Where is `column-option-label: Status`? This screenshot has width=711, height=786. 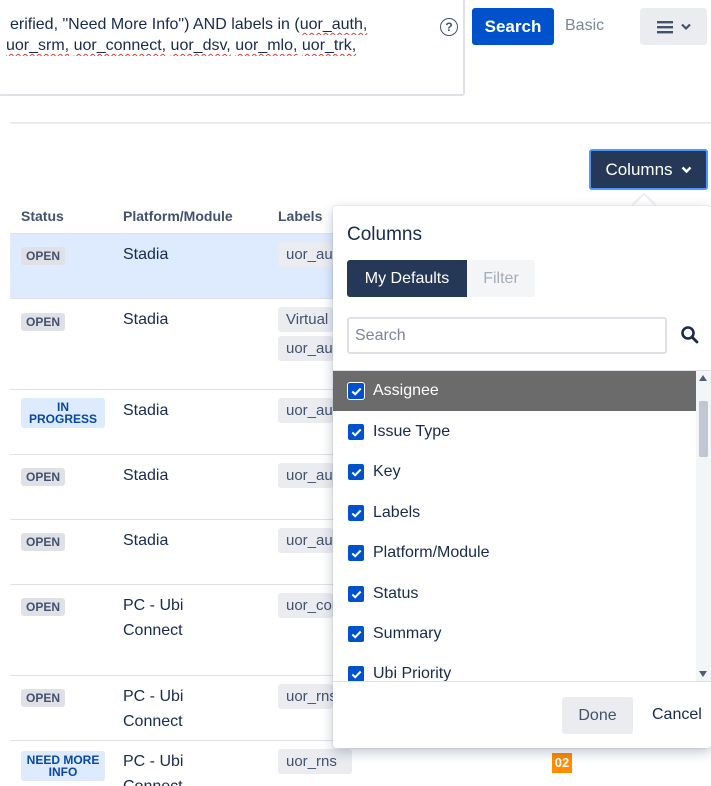
column-option-label: Status is located at coordinates (396, 593).